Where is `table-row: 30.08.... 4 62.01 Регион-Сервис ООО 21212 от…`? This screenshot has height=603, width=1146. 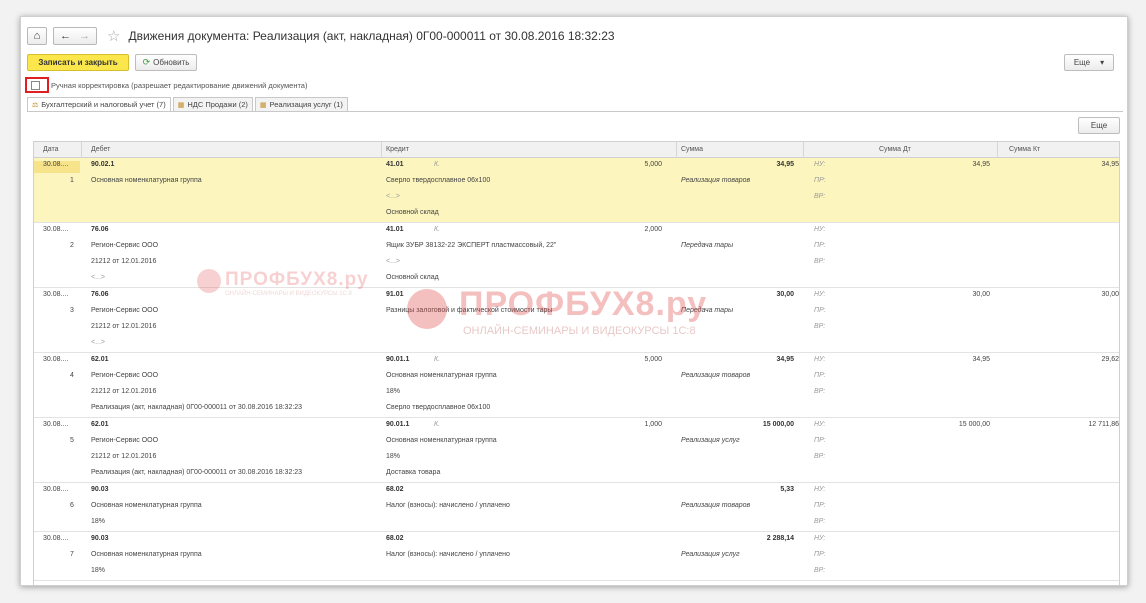
table-row: 30.08.... 4 62.01 Регион-Сервис ООО 21212 от… is located at coordinates (576, 385).